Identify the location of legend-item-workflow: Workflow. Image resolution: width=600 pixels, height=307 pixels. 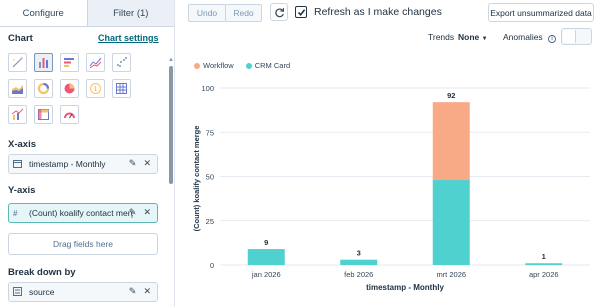
(214, 65).